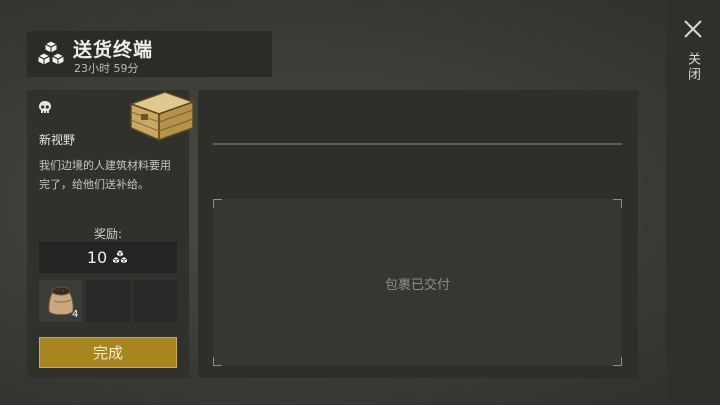 The width and height of the screenshot is (720, 405). Describe the element at coordinates (97, 257) in the screenshot. I see `reward-amount-value: 10` at that location.